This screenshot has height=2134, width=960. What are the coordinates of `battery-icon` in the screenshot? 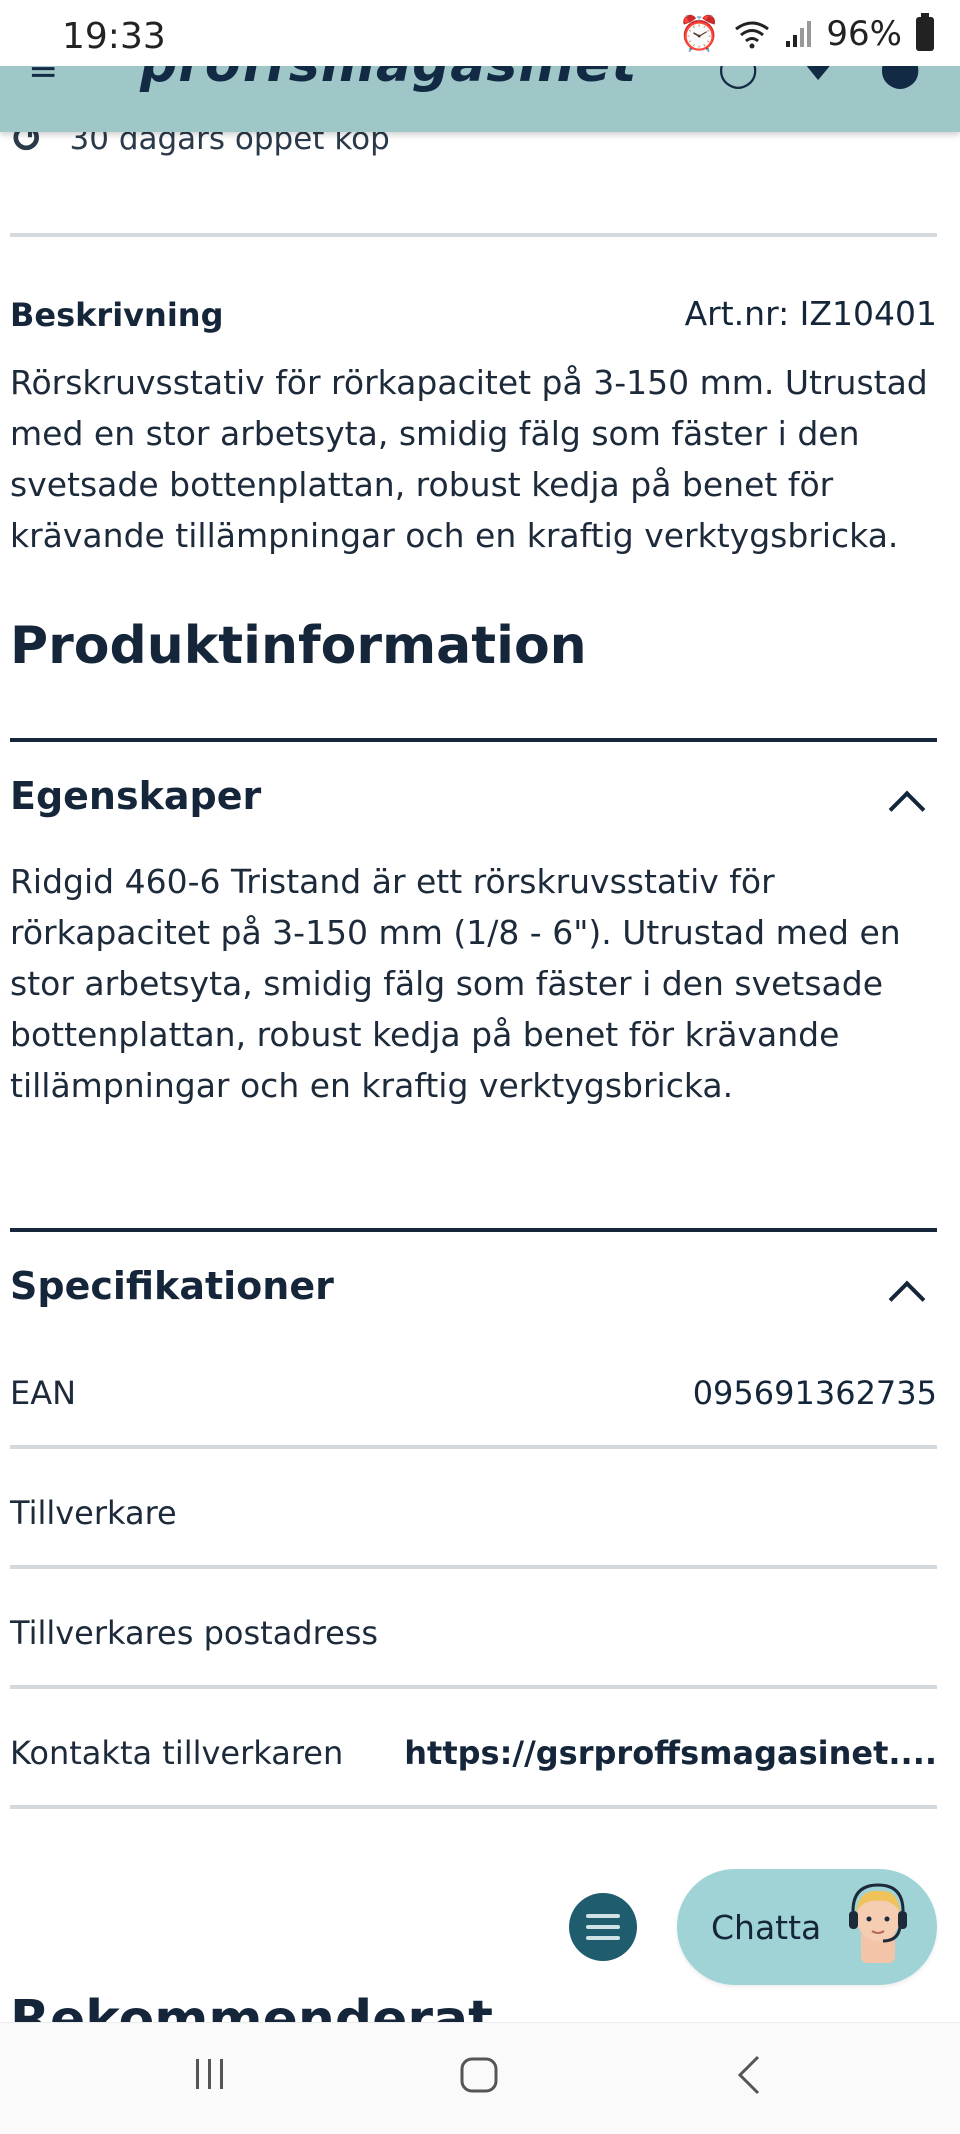 It's located at (925, 32).